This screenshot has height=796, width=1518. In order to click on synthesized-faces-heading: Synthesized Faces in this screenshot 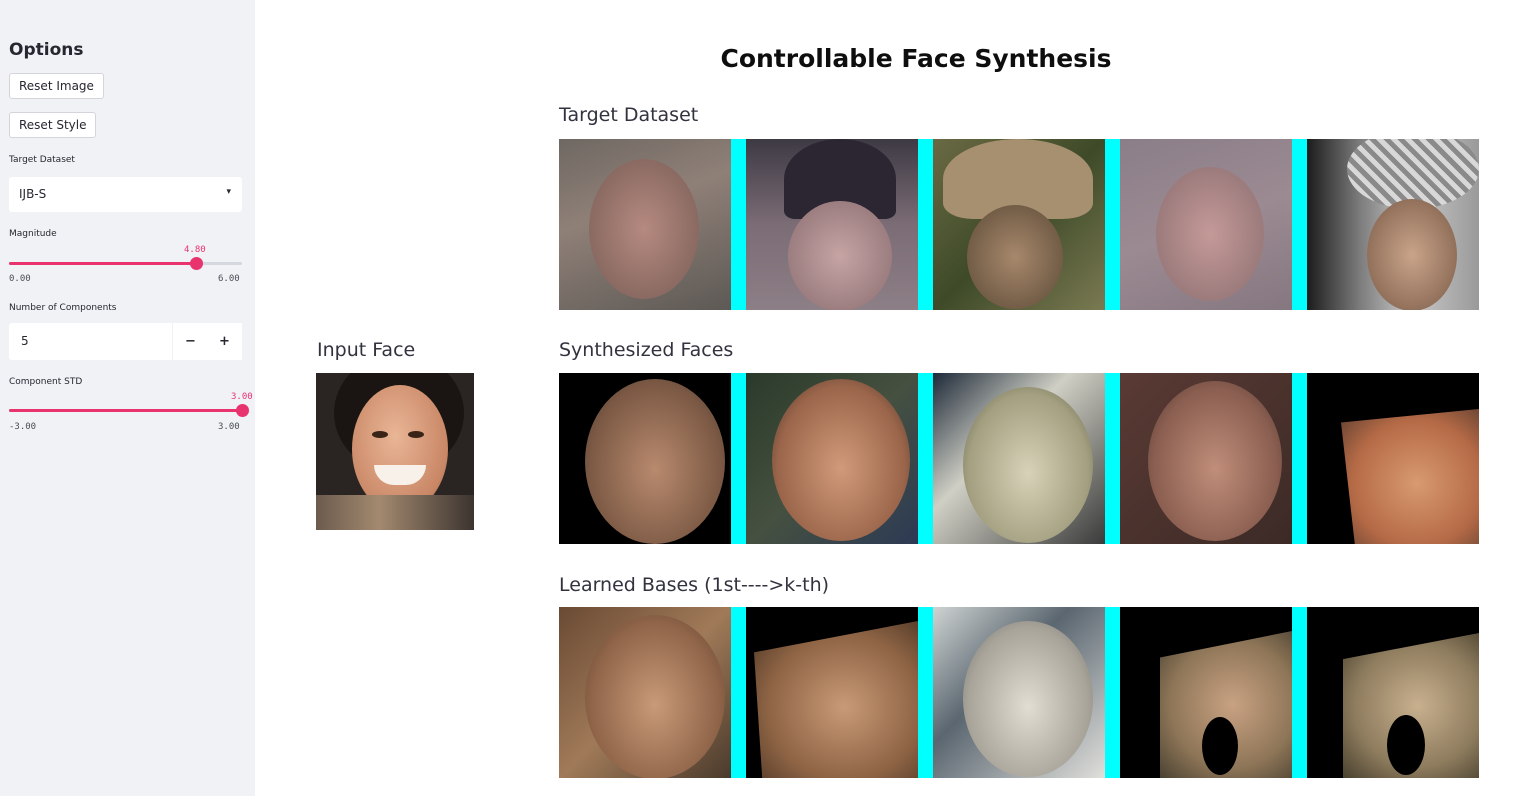, I will do `click(646, 350)`.